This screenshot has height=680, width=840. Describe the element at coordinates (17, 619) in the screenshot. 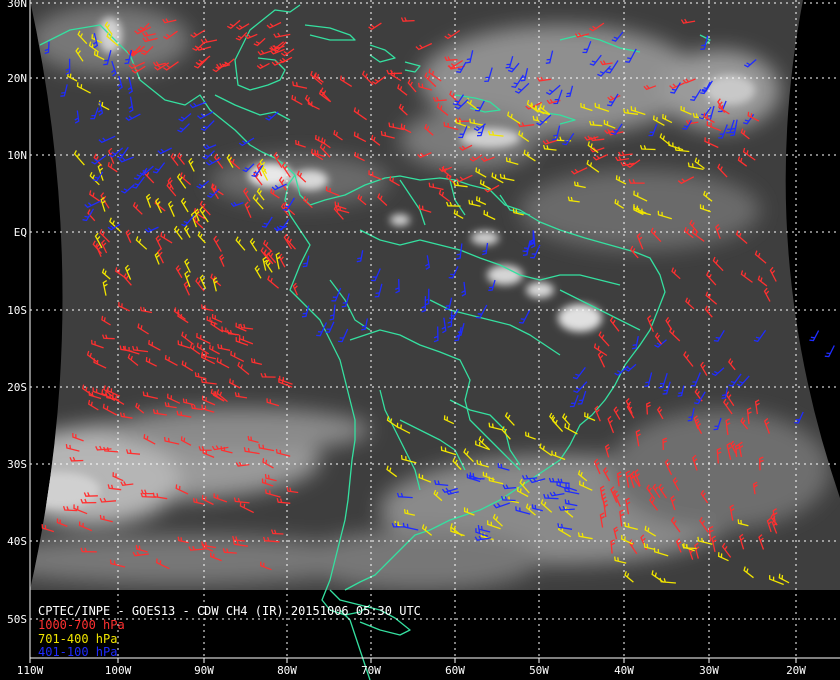

I see `lat-label-8: 50S` at that location.